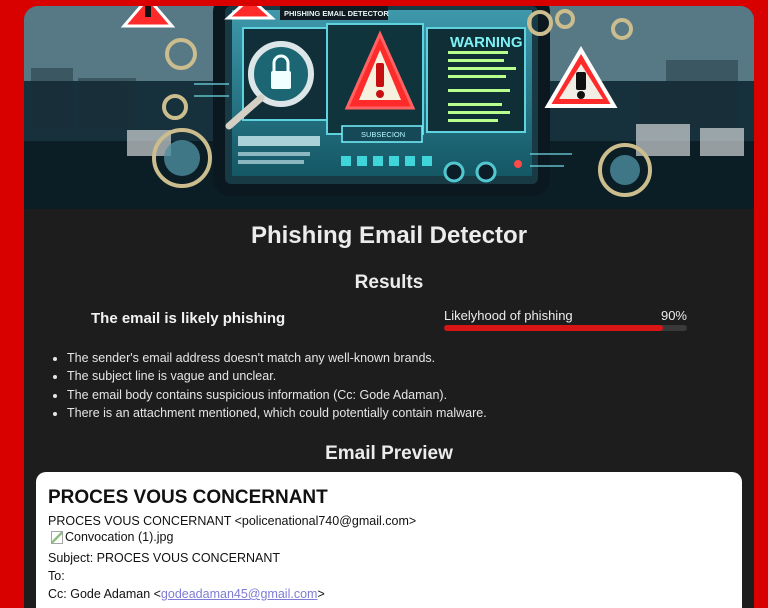  I want to click on email-subject-heading: PROCES VOUS CONCERNANT, so click(188, 497).